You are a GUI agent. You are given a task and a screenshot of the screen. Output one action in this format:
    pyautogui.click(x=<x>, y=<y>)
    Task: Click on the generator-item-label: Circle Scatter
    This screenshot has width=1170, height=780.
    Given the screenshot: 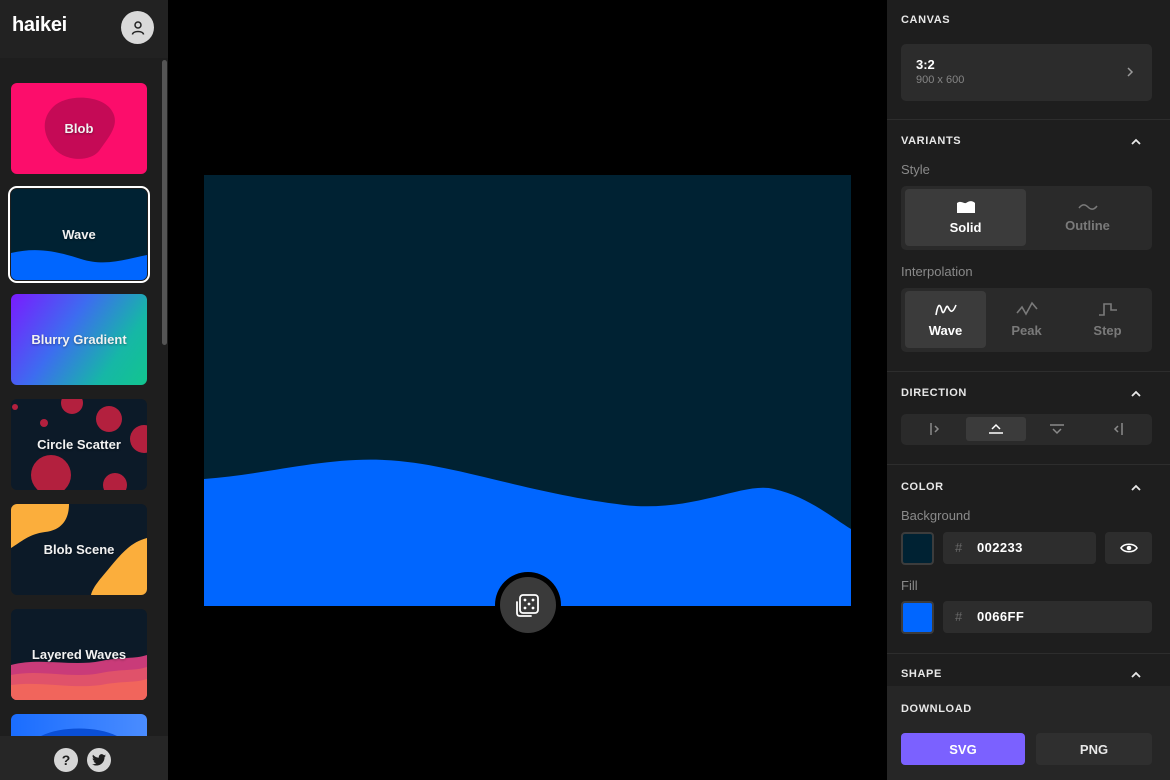 What is the action you would take?
    pyautogui.click(x=79, y=444)
    